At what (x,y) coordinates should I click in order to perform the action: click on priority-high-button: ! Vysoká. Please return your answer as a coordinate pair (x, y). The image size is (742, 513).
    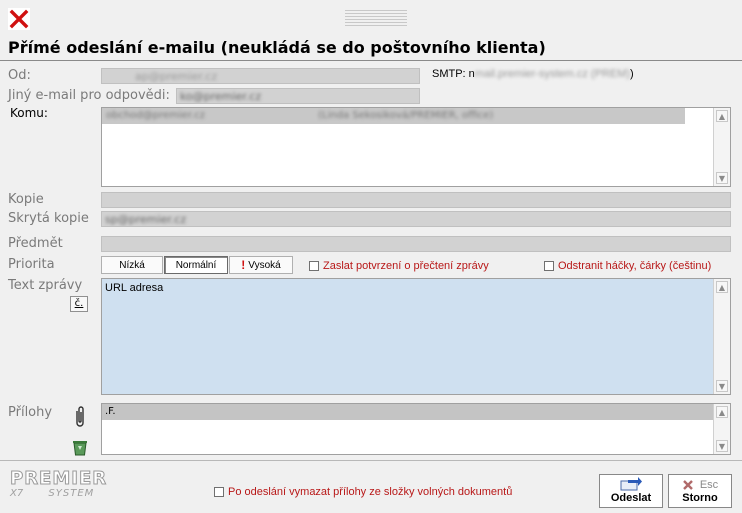
    Looking at the image, I should click on (261, 265).